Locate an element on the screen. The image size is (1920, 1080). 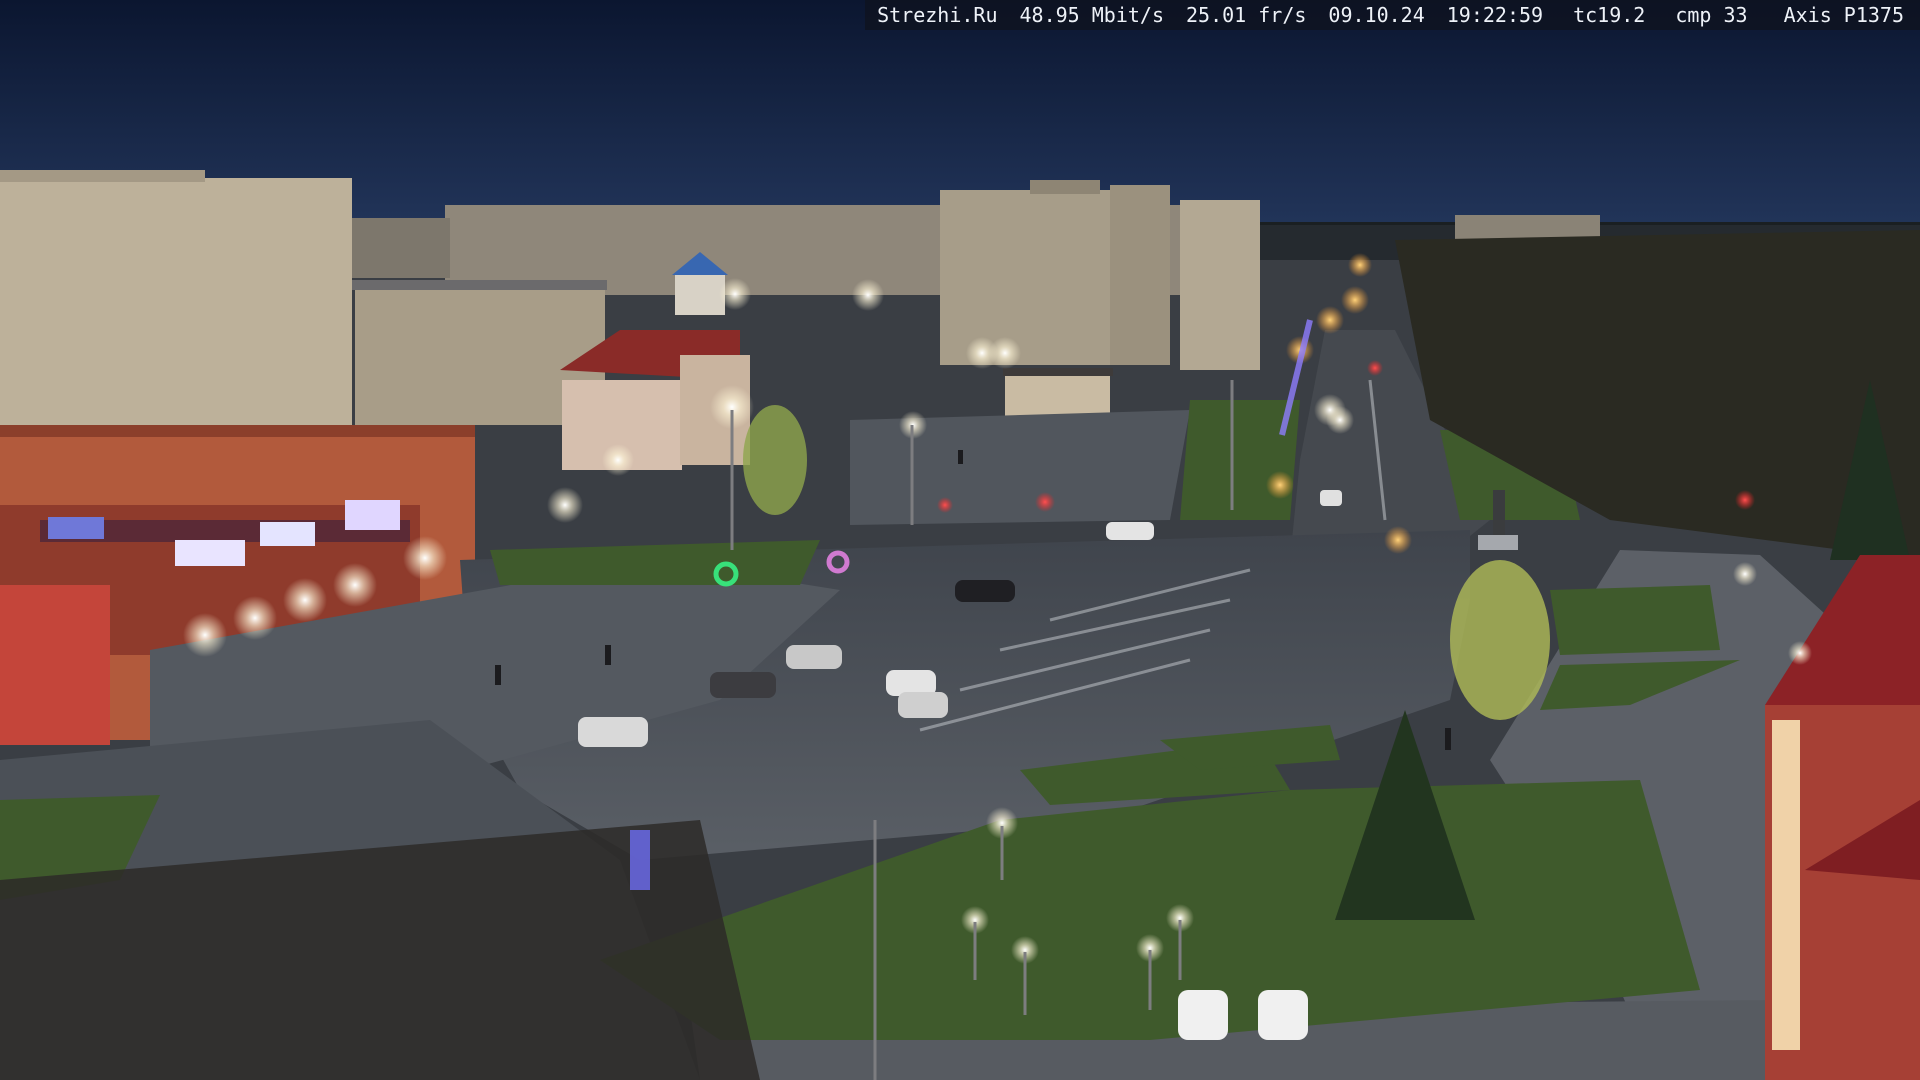
pavilion is located at coordinates (1057, 396).